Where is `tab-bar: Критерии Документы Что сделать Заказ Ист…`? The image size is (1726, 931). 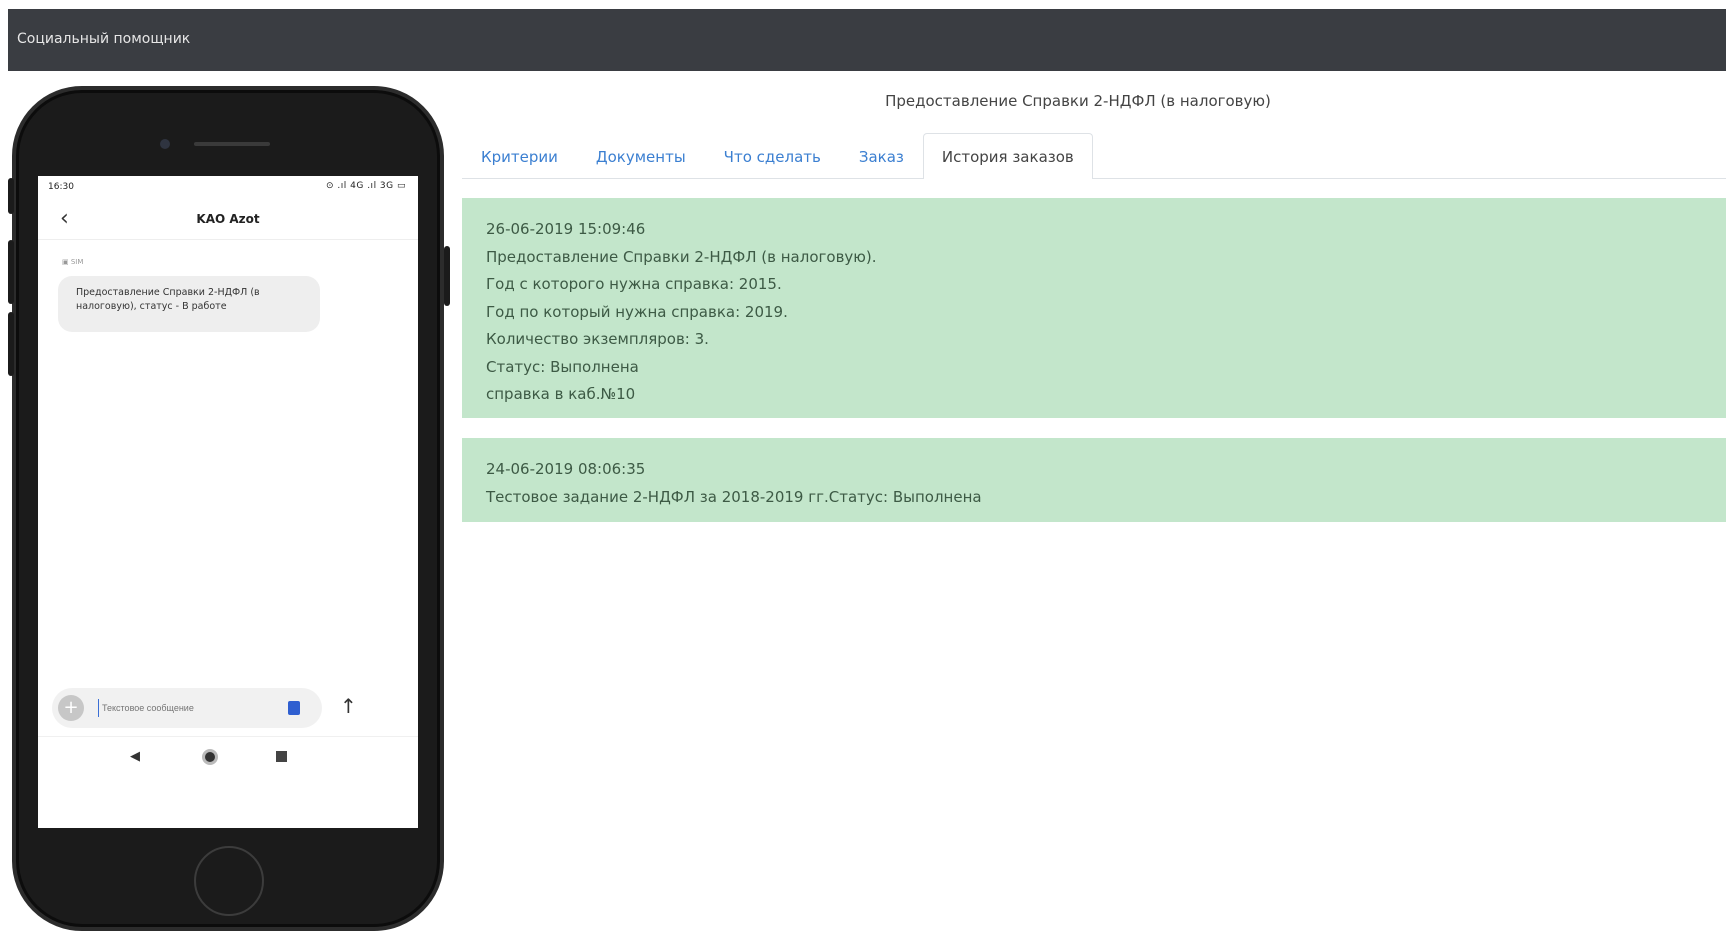 tab-bar: Критерии Документы Что сделать Заказ Ист… is located at coordinates (1094, 156).